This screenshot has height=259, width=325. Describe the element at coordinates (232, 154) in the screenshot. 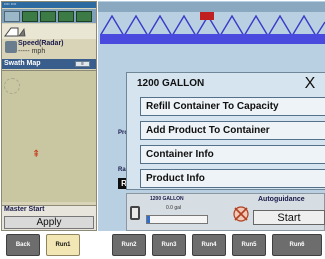

I see `container-info-button: Container Info` at that location.